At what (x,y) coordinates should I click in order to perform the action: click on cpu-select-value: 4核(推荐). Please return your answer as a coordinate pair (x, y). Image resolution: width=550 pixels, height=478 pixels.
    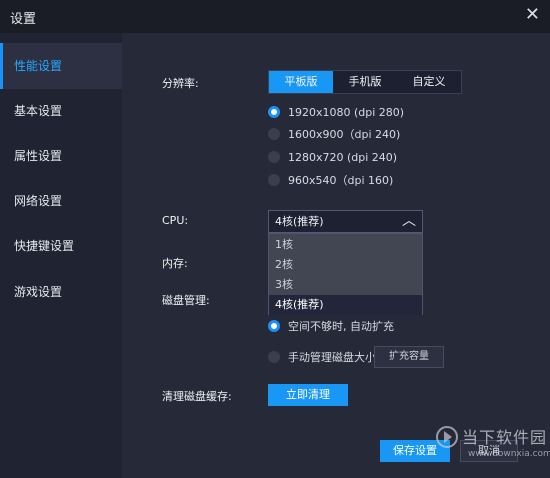
    Looking at the image, I should click on (299, 221).